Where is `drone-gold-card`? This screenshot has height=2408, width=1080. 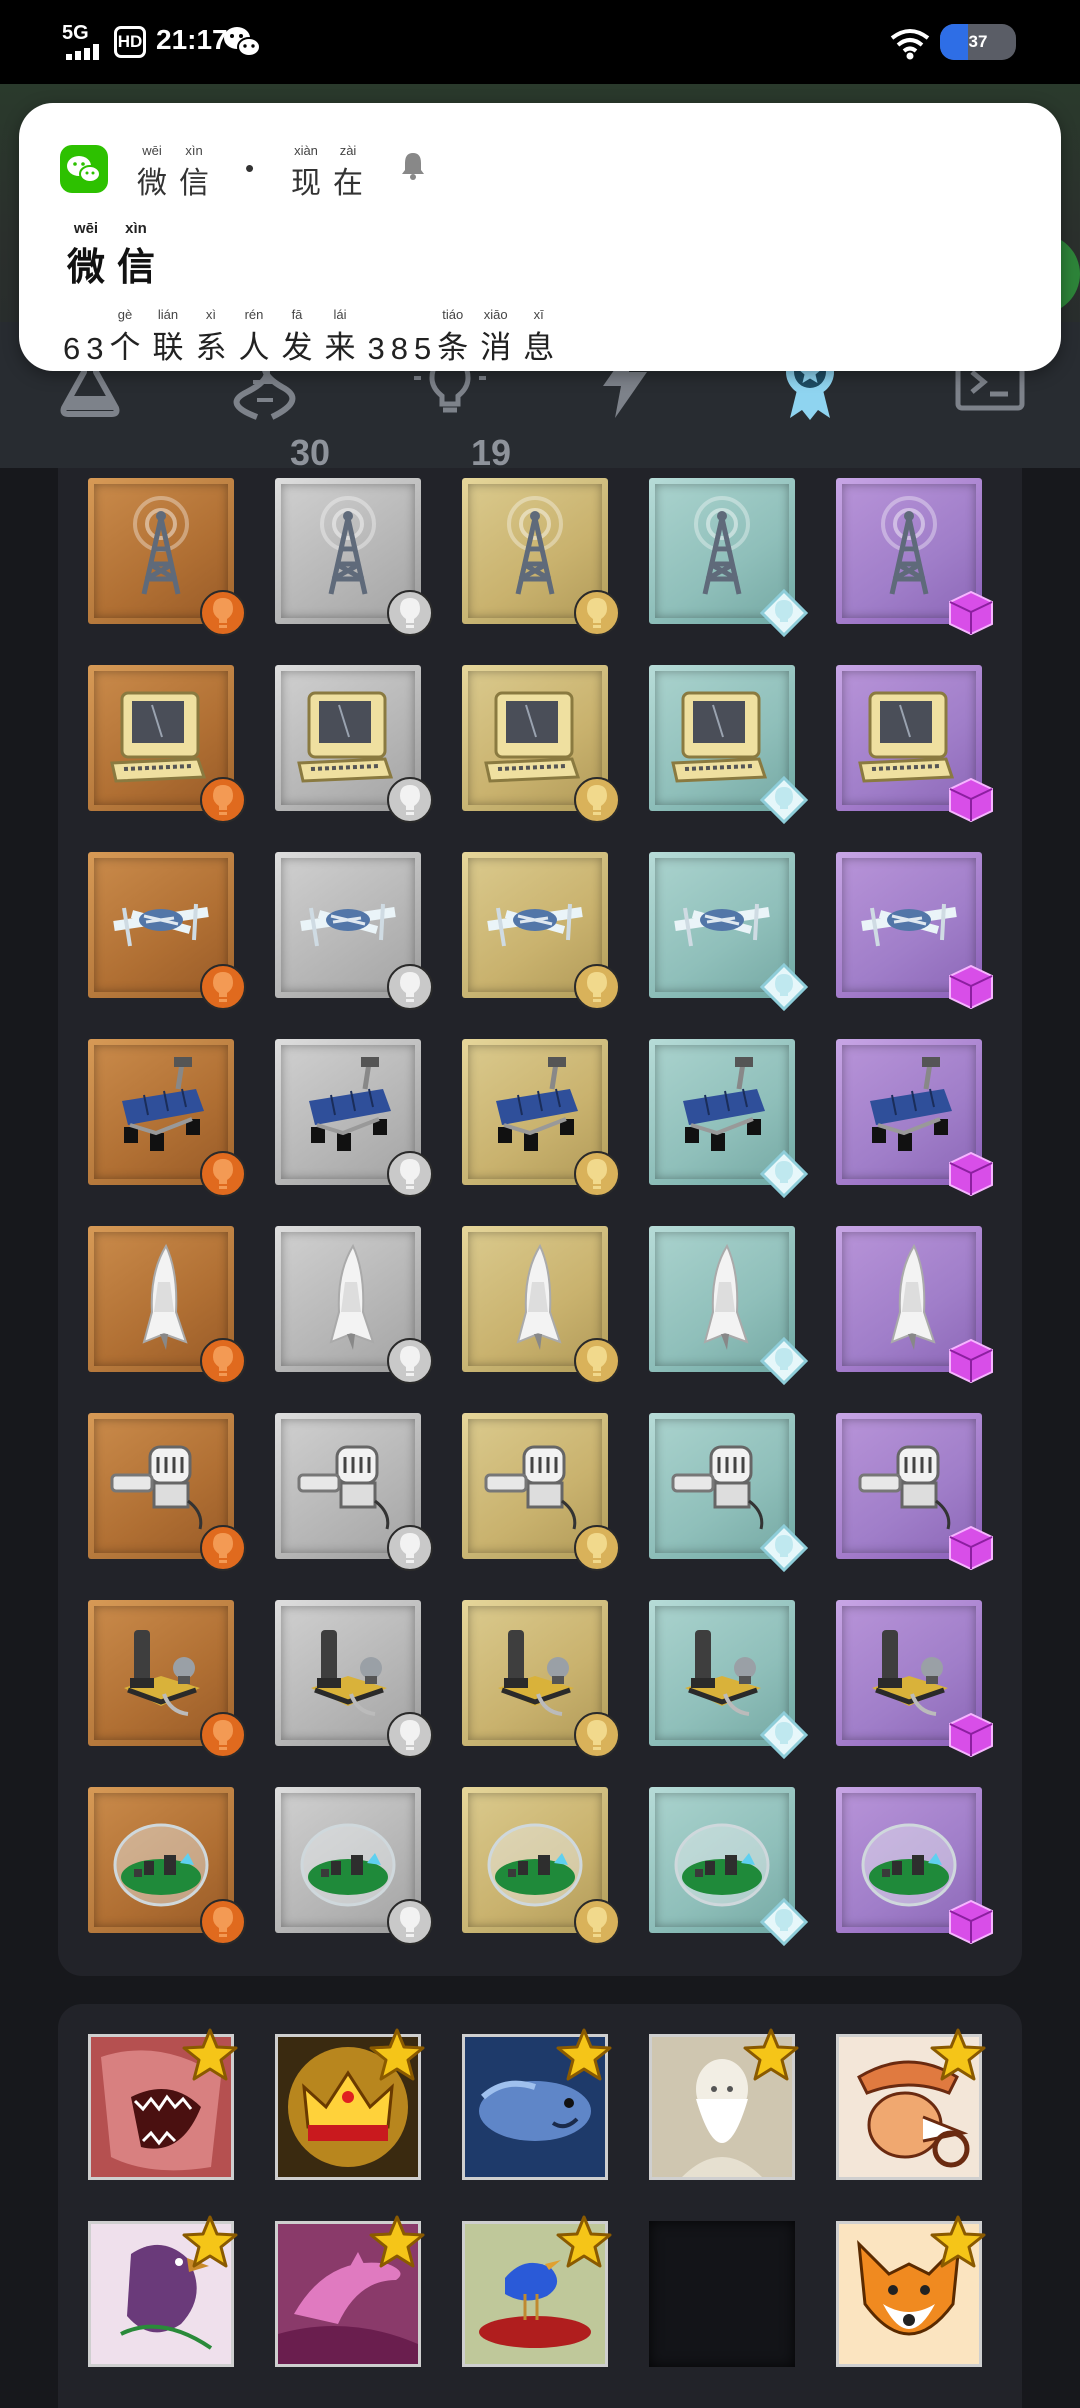
drone-gold-card is located at coordinates (541, 931).